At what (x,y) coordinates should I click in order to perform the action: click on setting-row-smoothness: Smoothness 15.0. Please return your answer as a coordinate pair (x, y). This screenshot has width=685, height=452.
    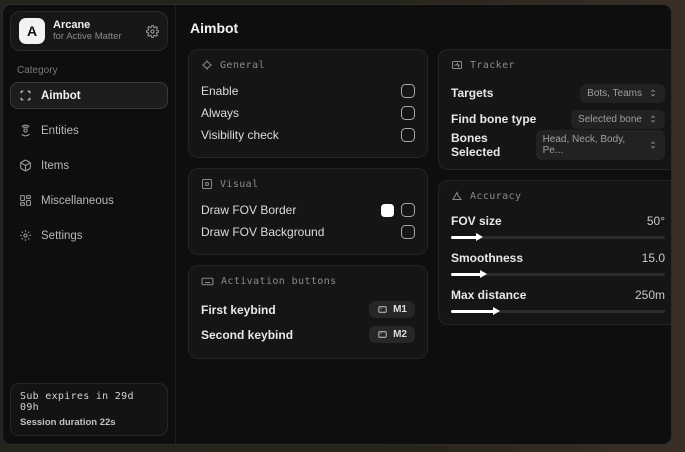
    Looking at the image, I should click on (558, 263).